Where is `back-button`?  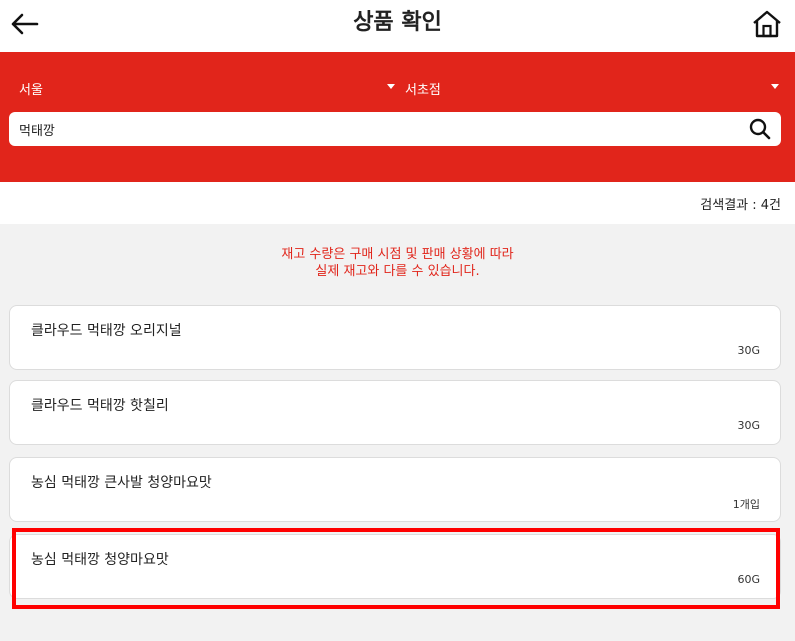 back-button is located at coordinates (24, 24).